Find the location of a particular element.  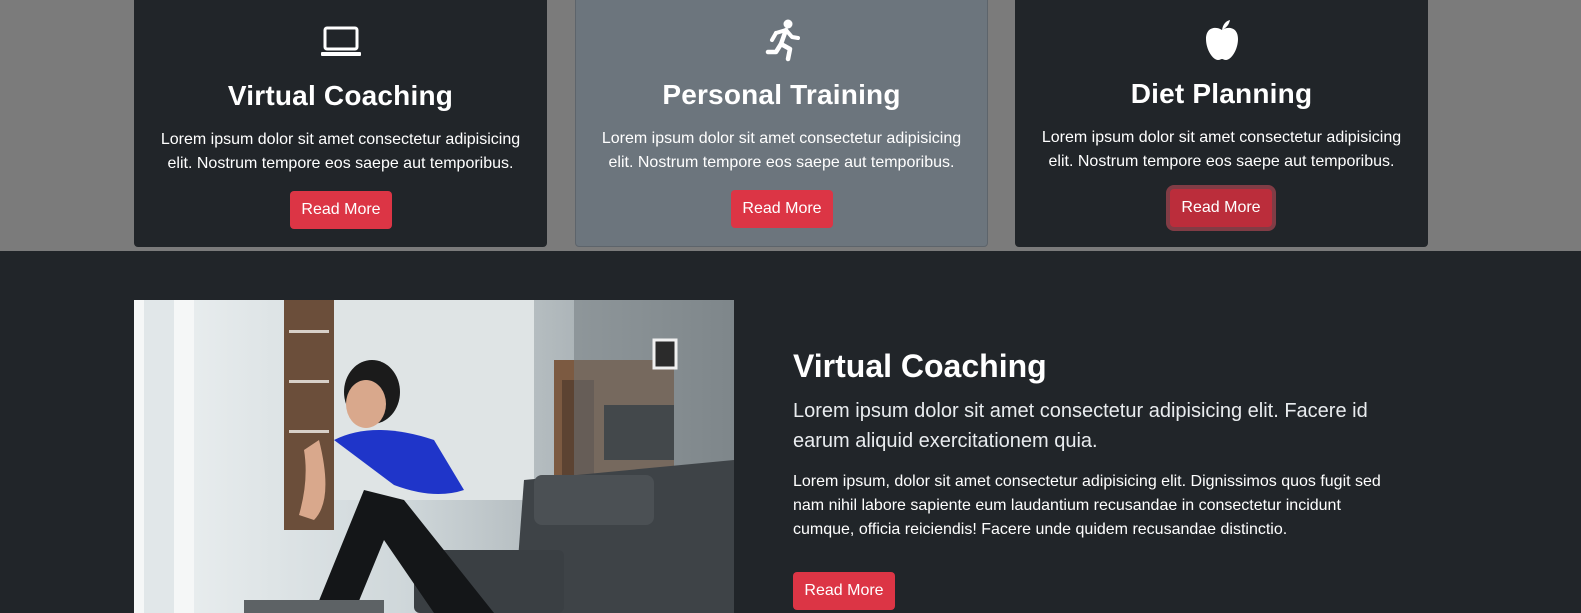

feature-title: Virtual Coaching is located at coordinates (920, 366).